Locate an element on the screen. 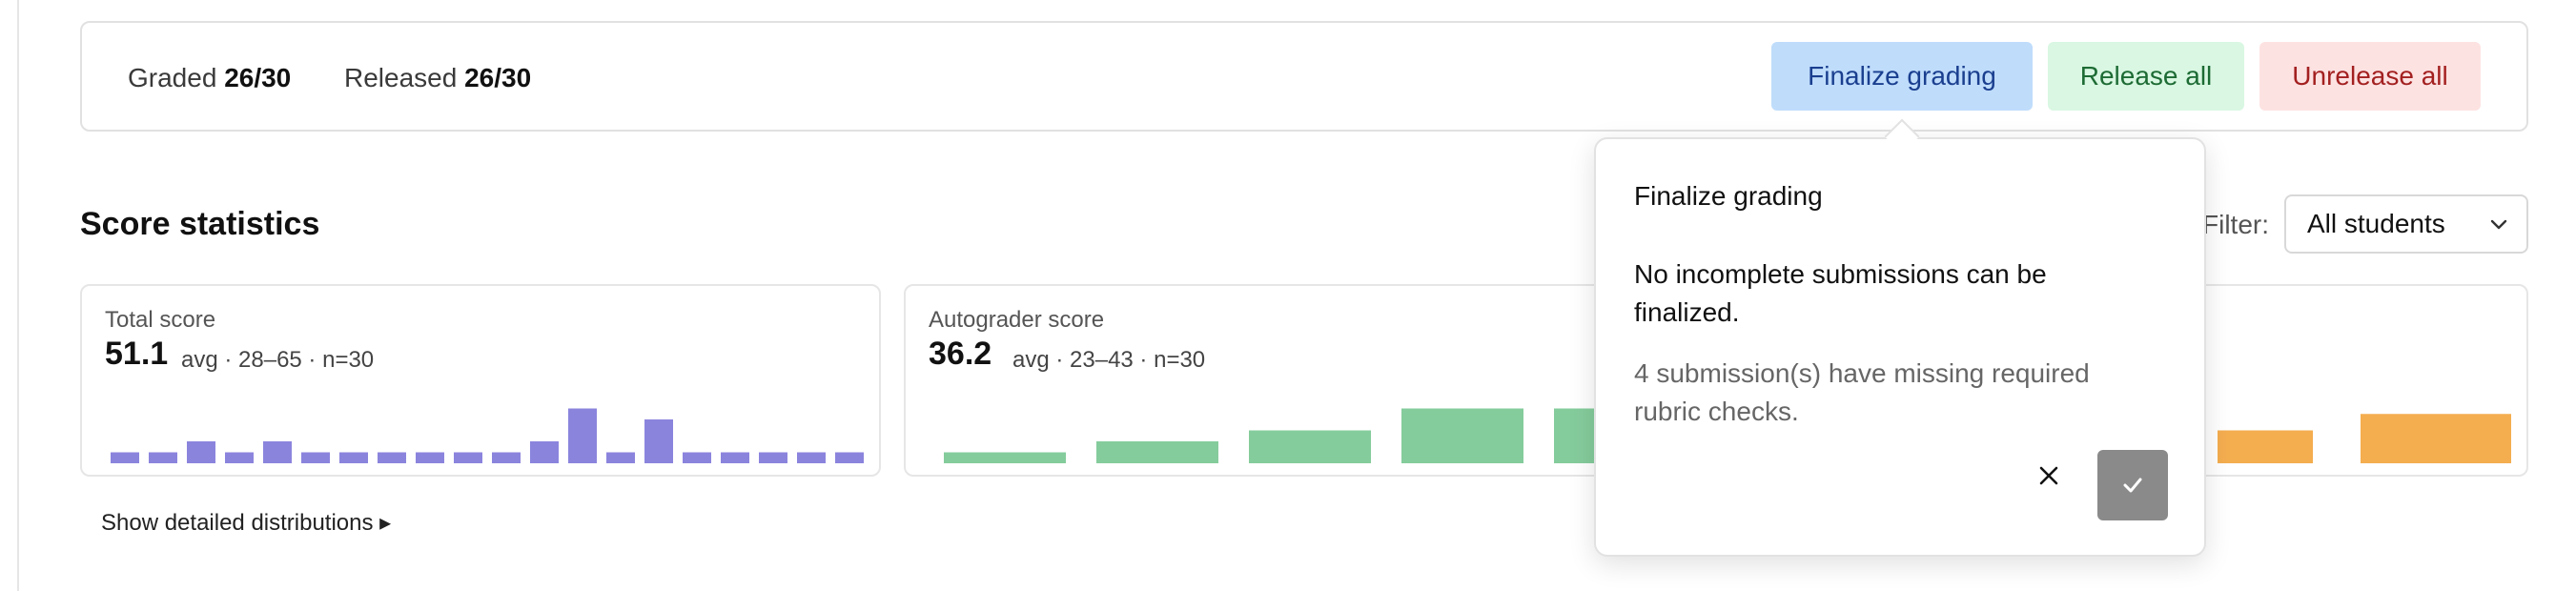 This screenshot has height=591, width=2576. popover-cancel-button is located at coordinates (2049, 476).